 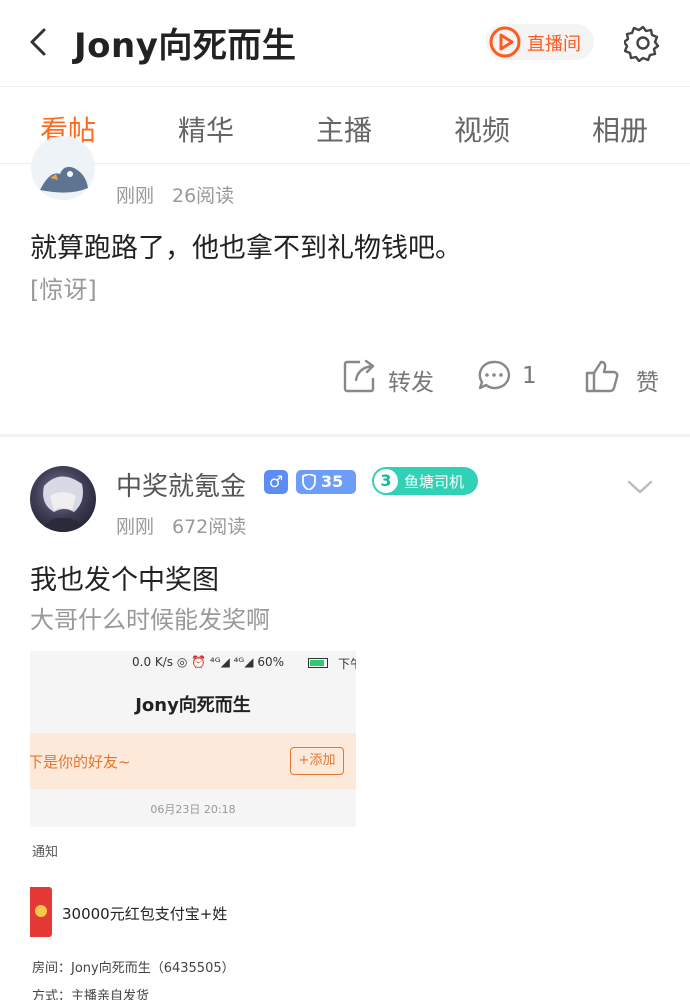 I want to click on top-bar: Jony向死而生 直播间, so click(x=345, y=43).